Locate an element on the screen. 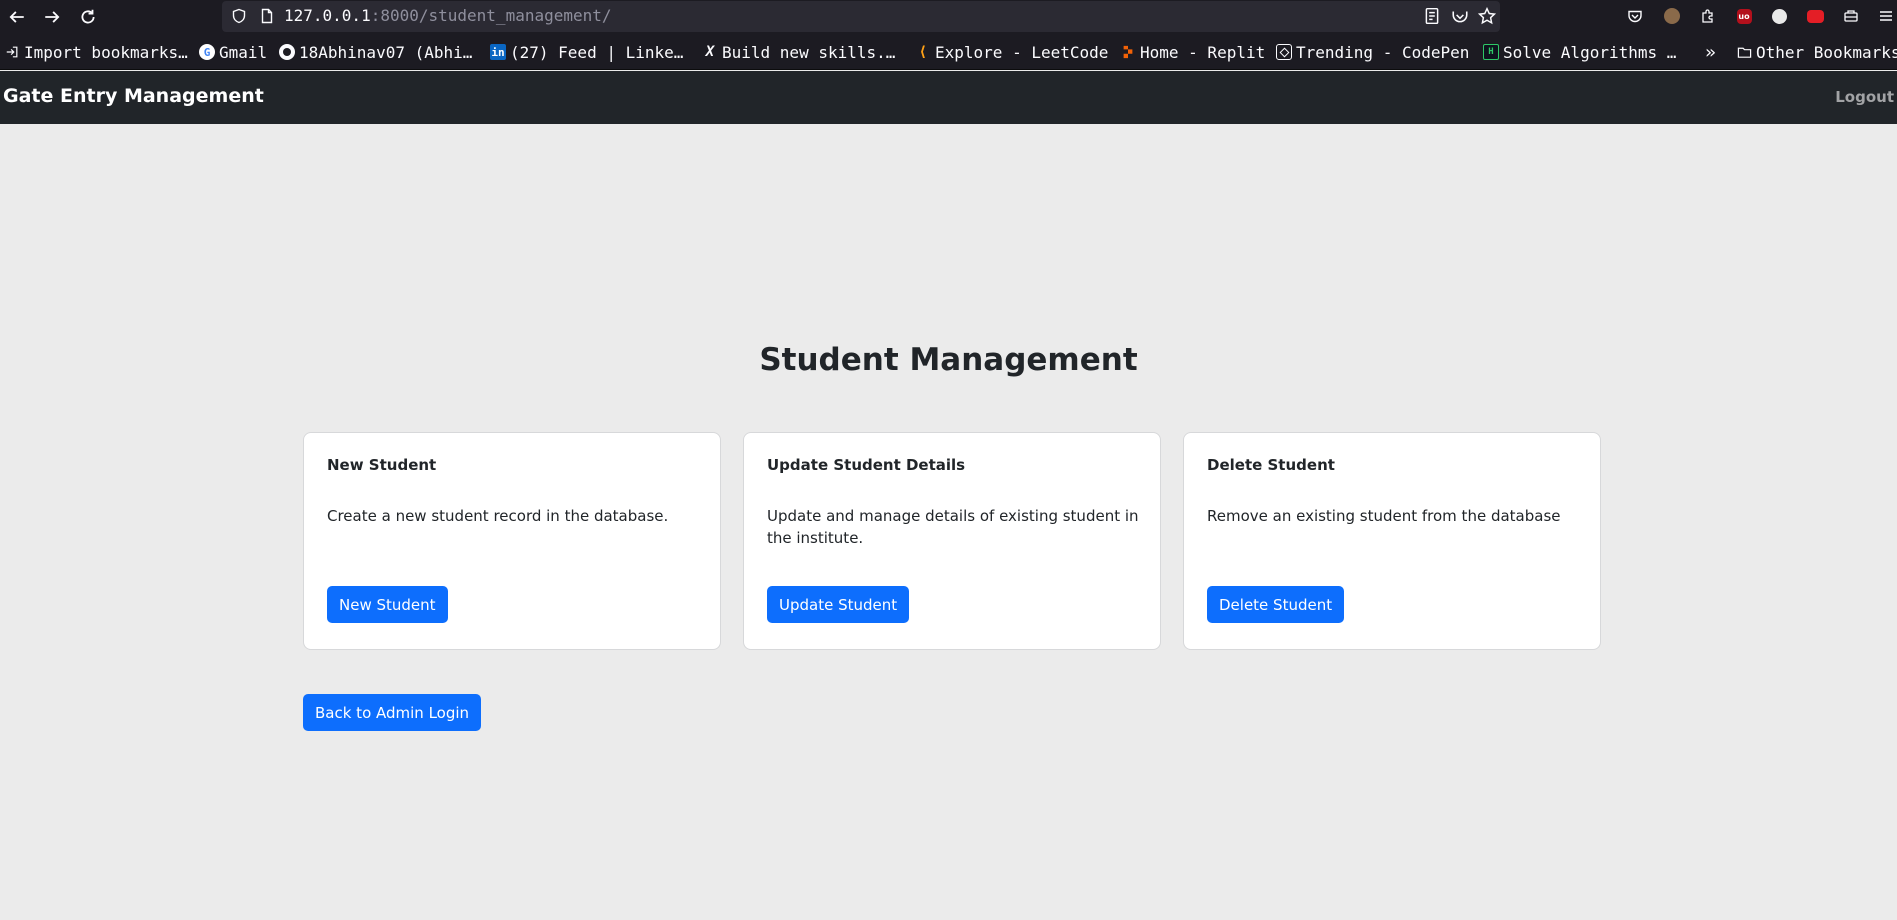  app-navbar: Gate Entry Management Logout is located at coordinates (948, 97).